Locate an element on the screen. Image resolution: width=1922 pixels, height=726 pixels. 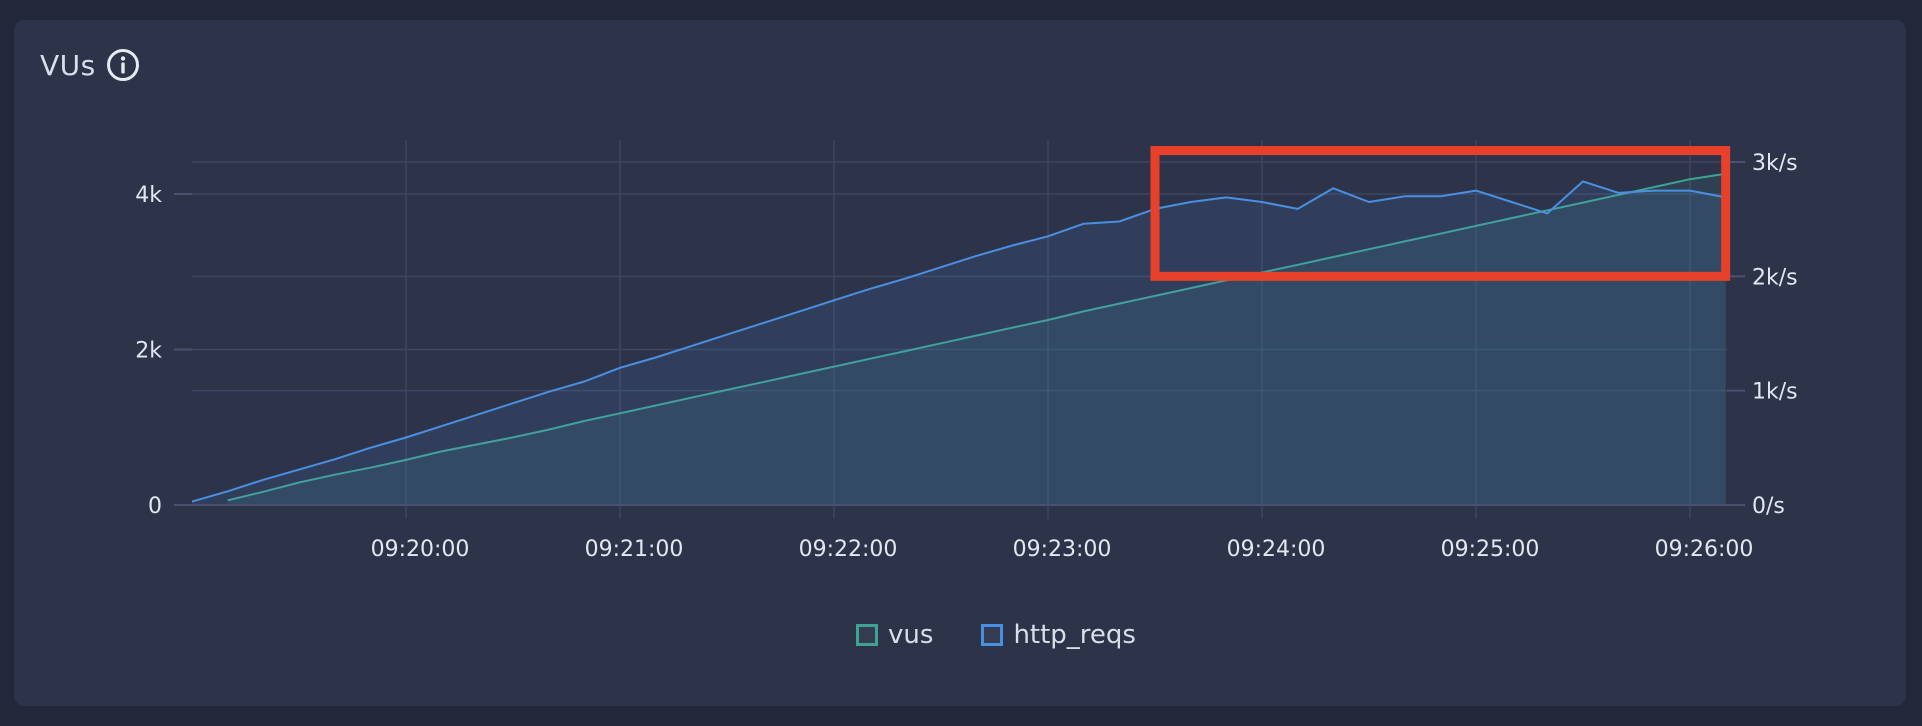
right-tick-label: 2k/s is located at coordinates (1775, 277).